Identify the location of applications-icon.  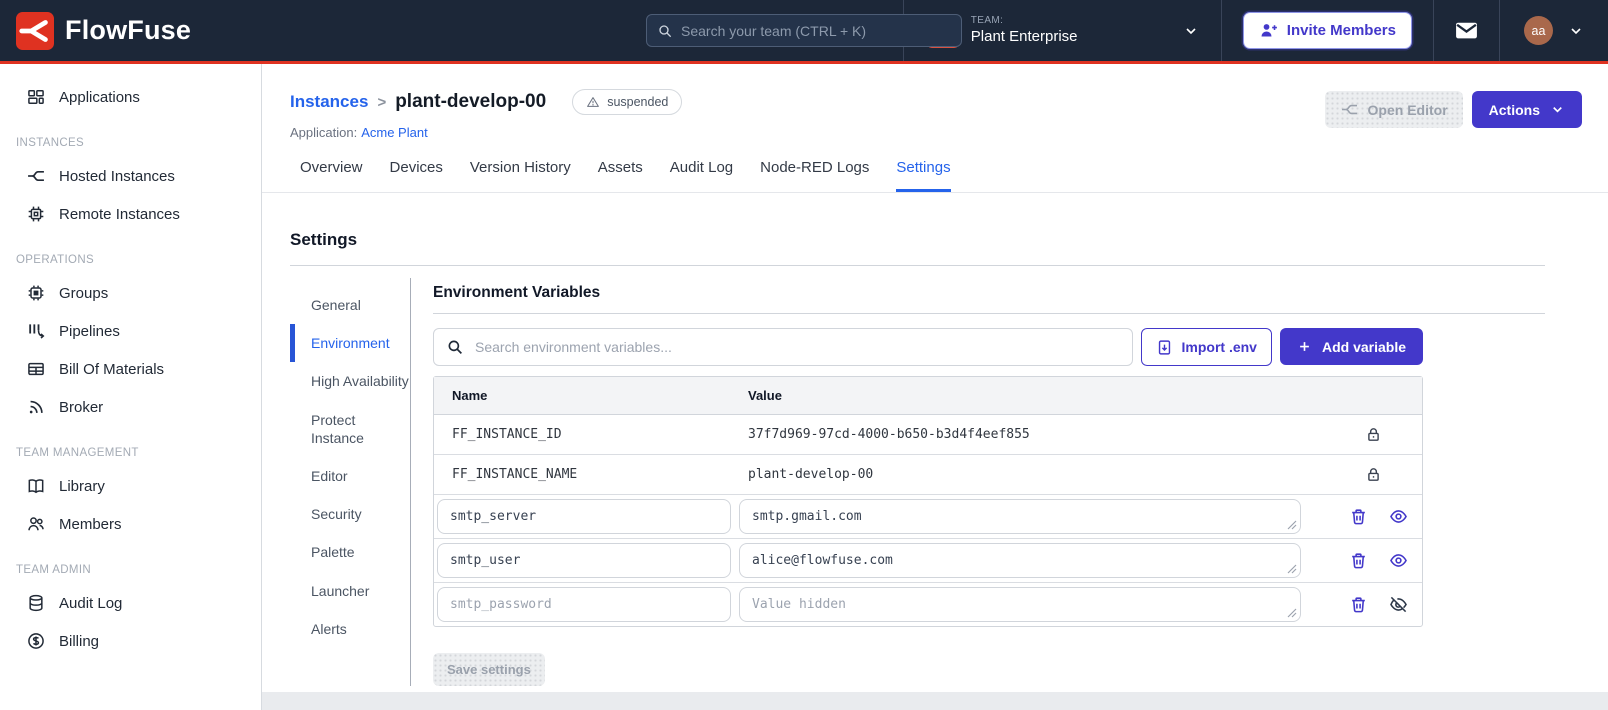
(36, 97).